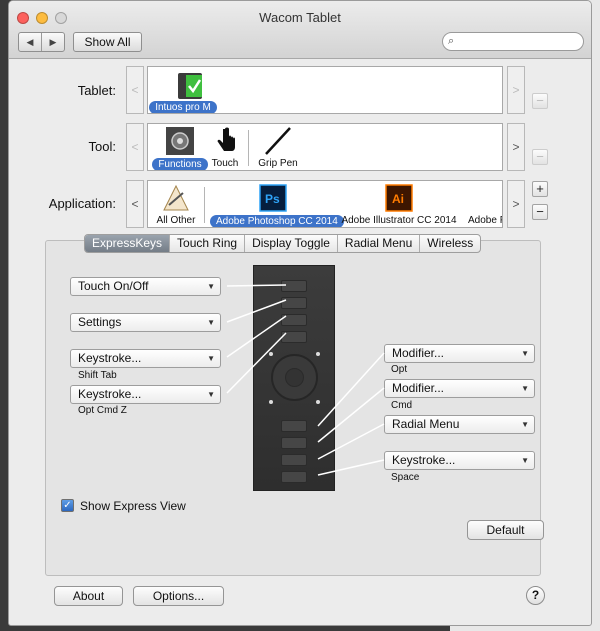 The width and height of the screenshot is (600, 631). I want to click on forward-arrow-icon: ▶, so click(53, 42).